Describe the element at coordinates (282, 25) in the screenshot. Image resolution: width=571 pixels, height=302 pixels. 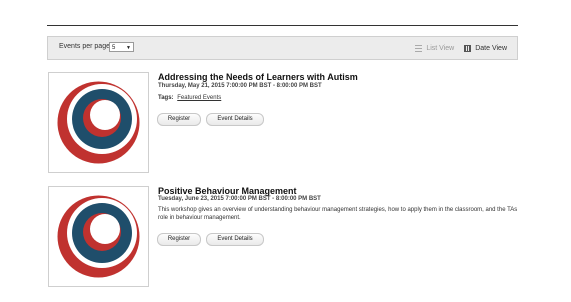
I see `top-divider` at that location.